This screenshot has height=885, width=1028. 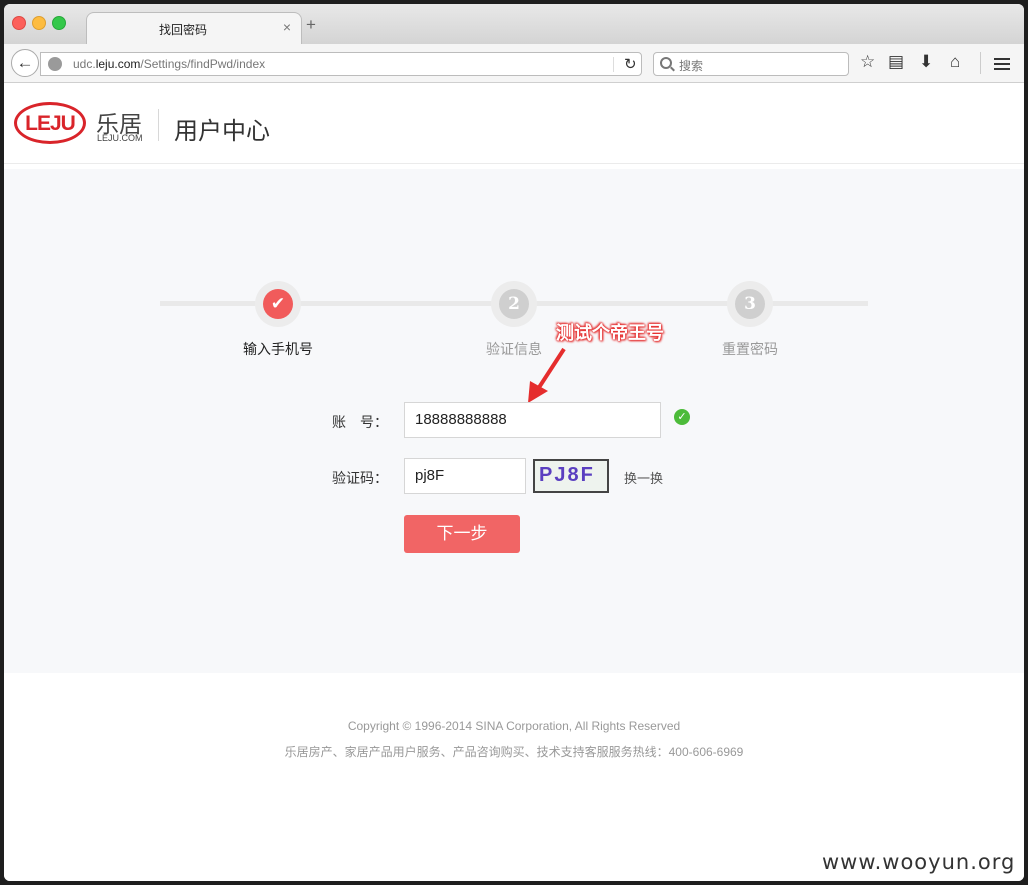 I want to click on captcha-image: PJ8F, so click(x=571, y=476).